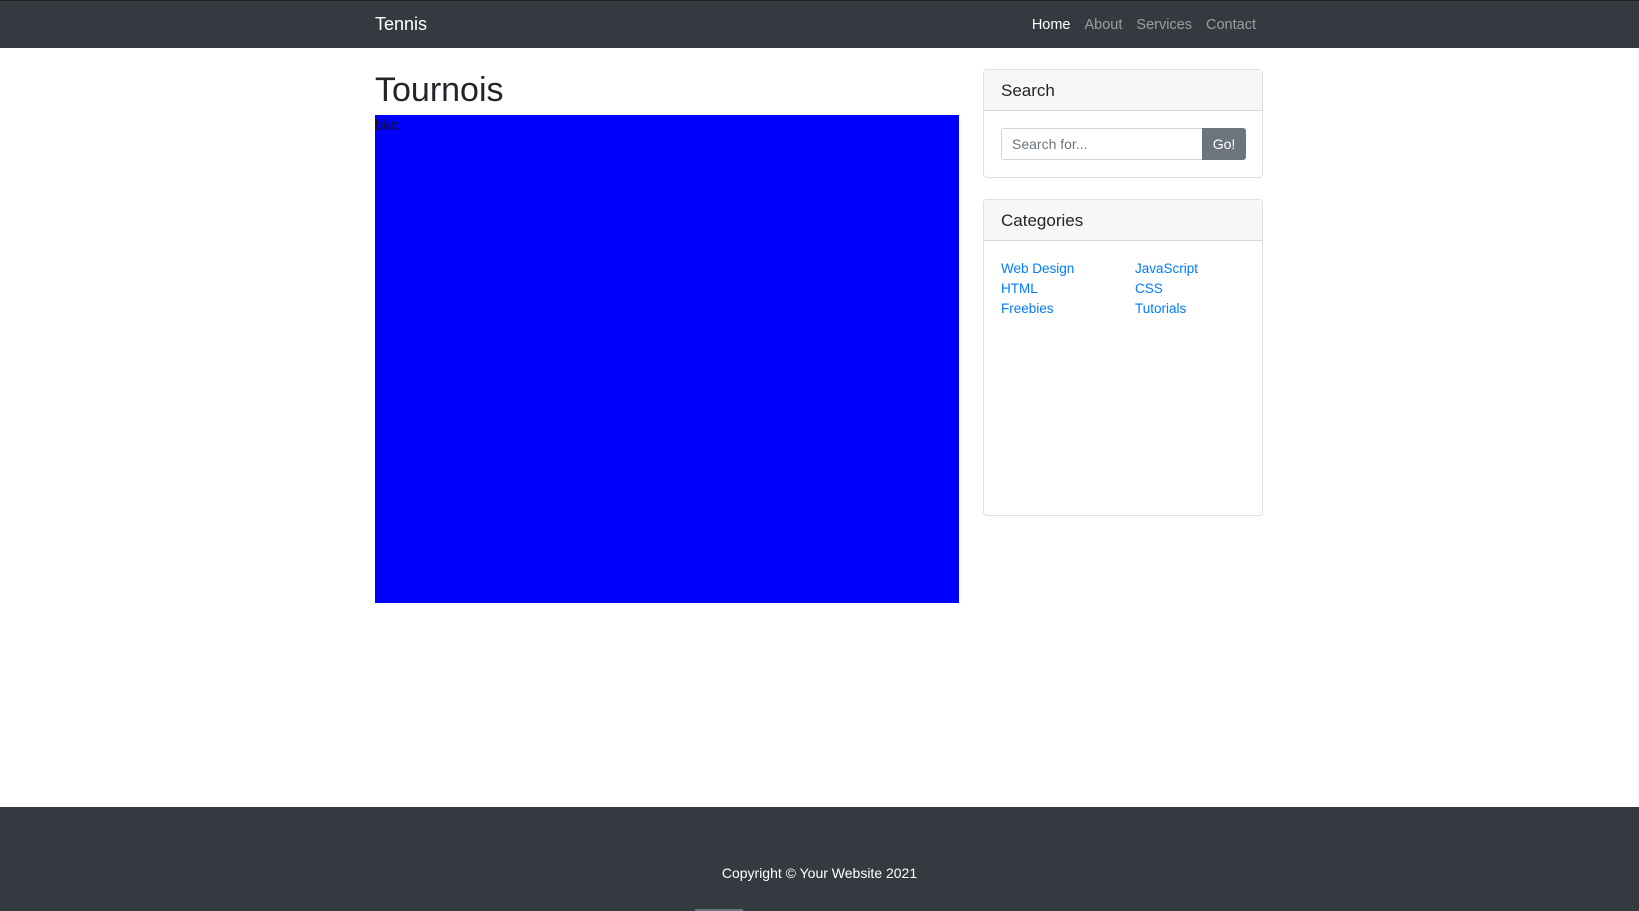 This screenshot has height=911, width=1639. Describe the element at coordinates (1051, 25) in the screenshot. I see `nav-link-home: Home` at that location.